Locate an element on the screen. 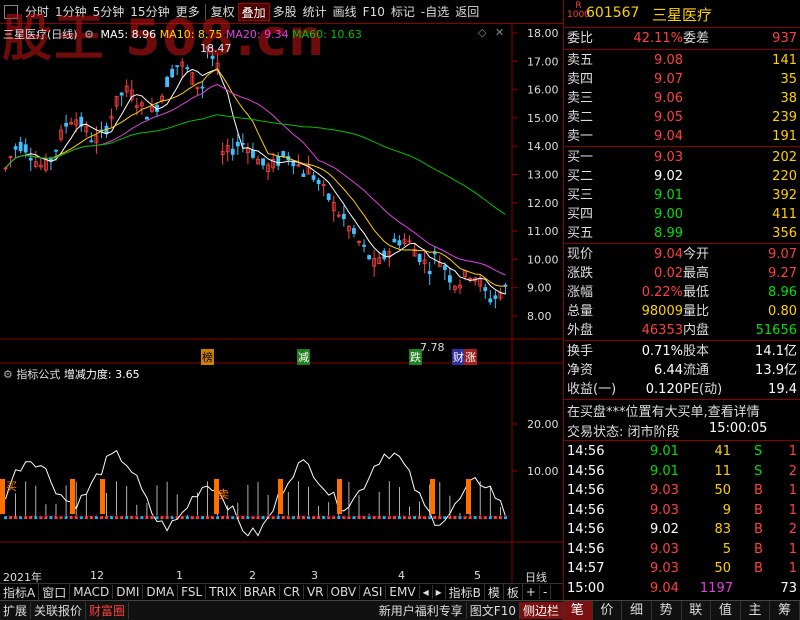  tab-bi: 笔 is located at coordinates (578, 610).